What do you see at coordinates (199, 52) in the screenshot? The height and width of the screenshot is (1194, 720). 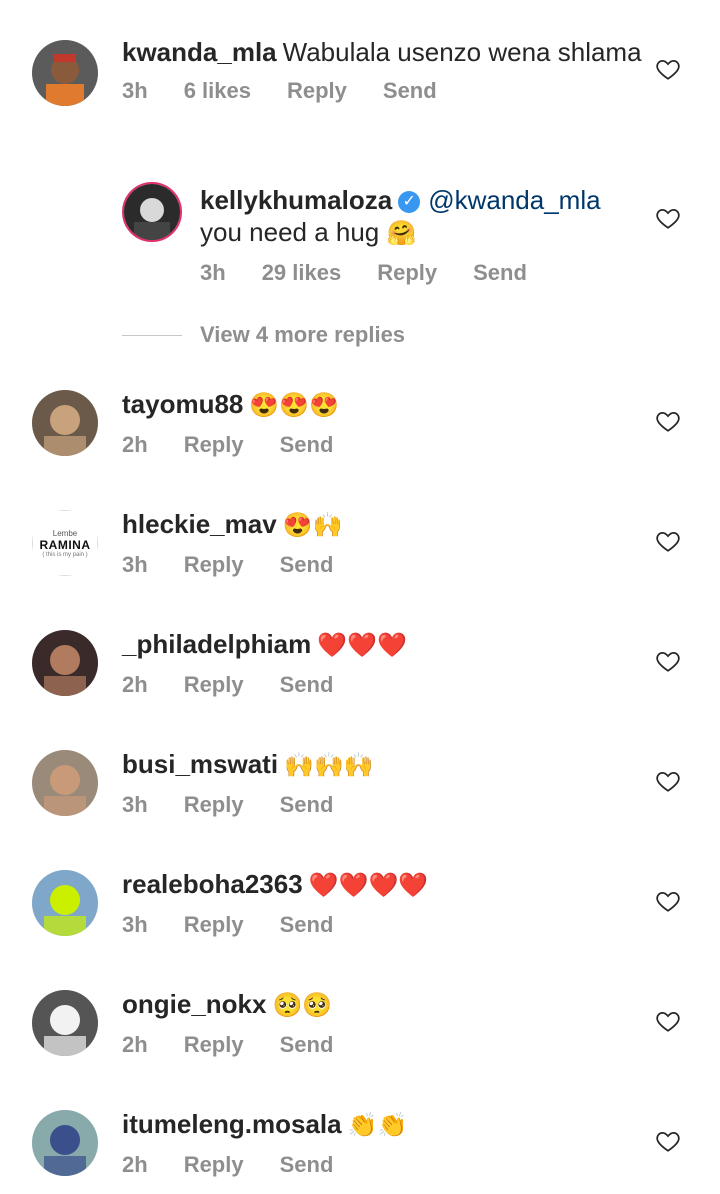 I see `username: kwanda_mla` at bounding box center [199, 52].